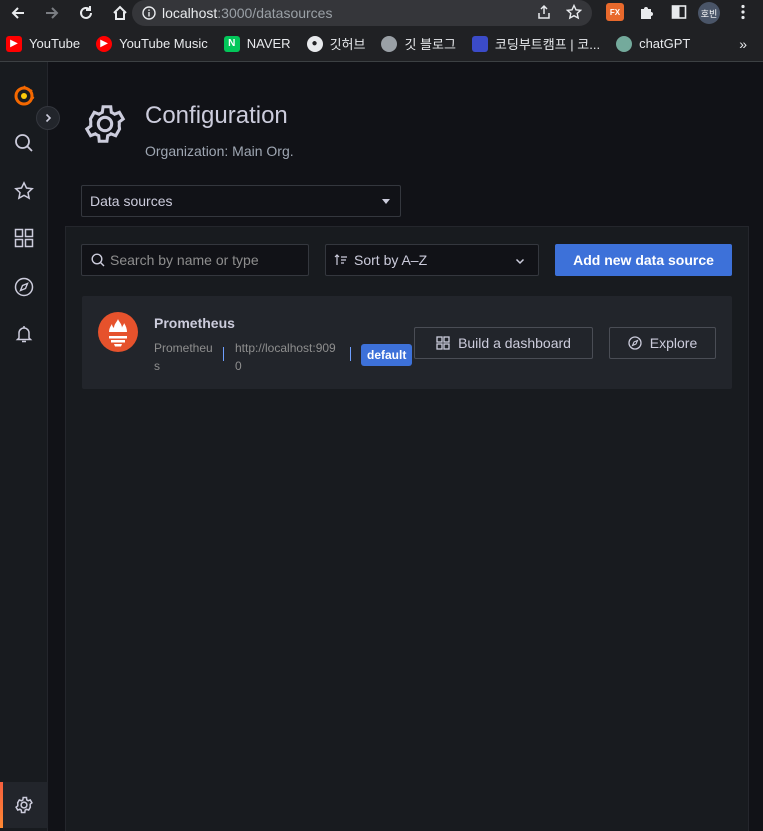 Image resolution: width=763 pixels, height=831 pixels. I want to click on alerting-bell-icon, so click(24, 334).